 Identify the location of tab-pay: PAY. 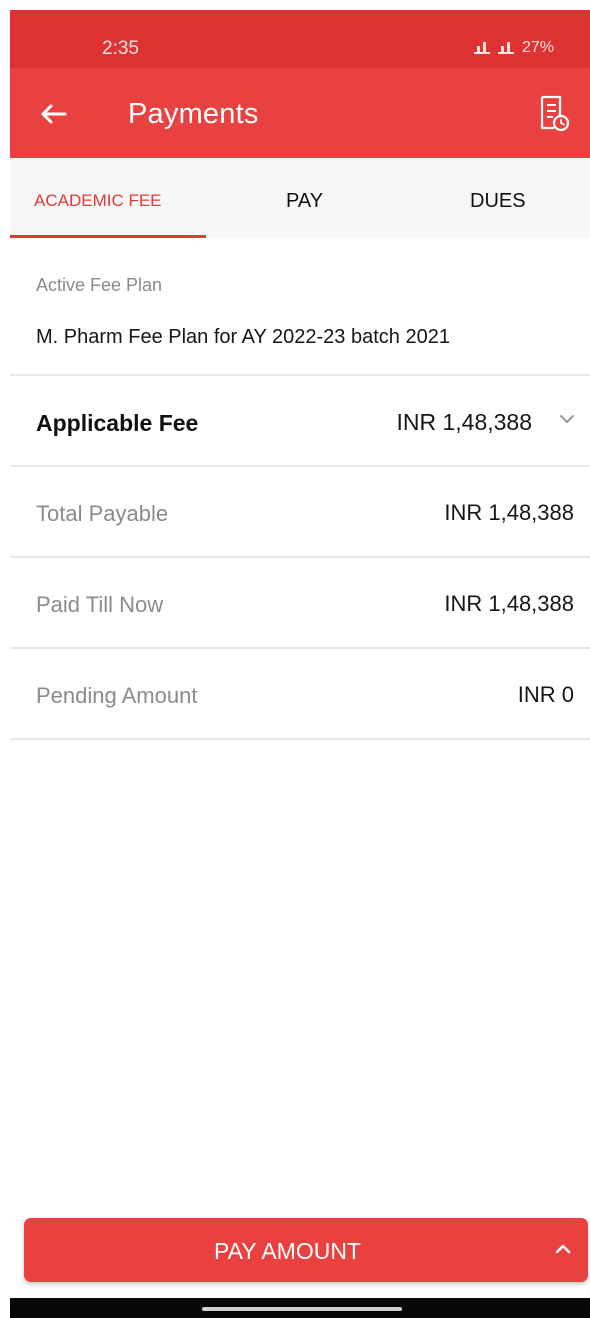
(304, 201).